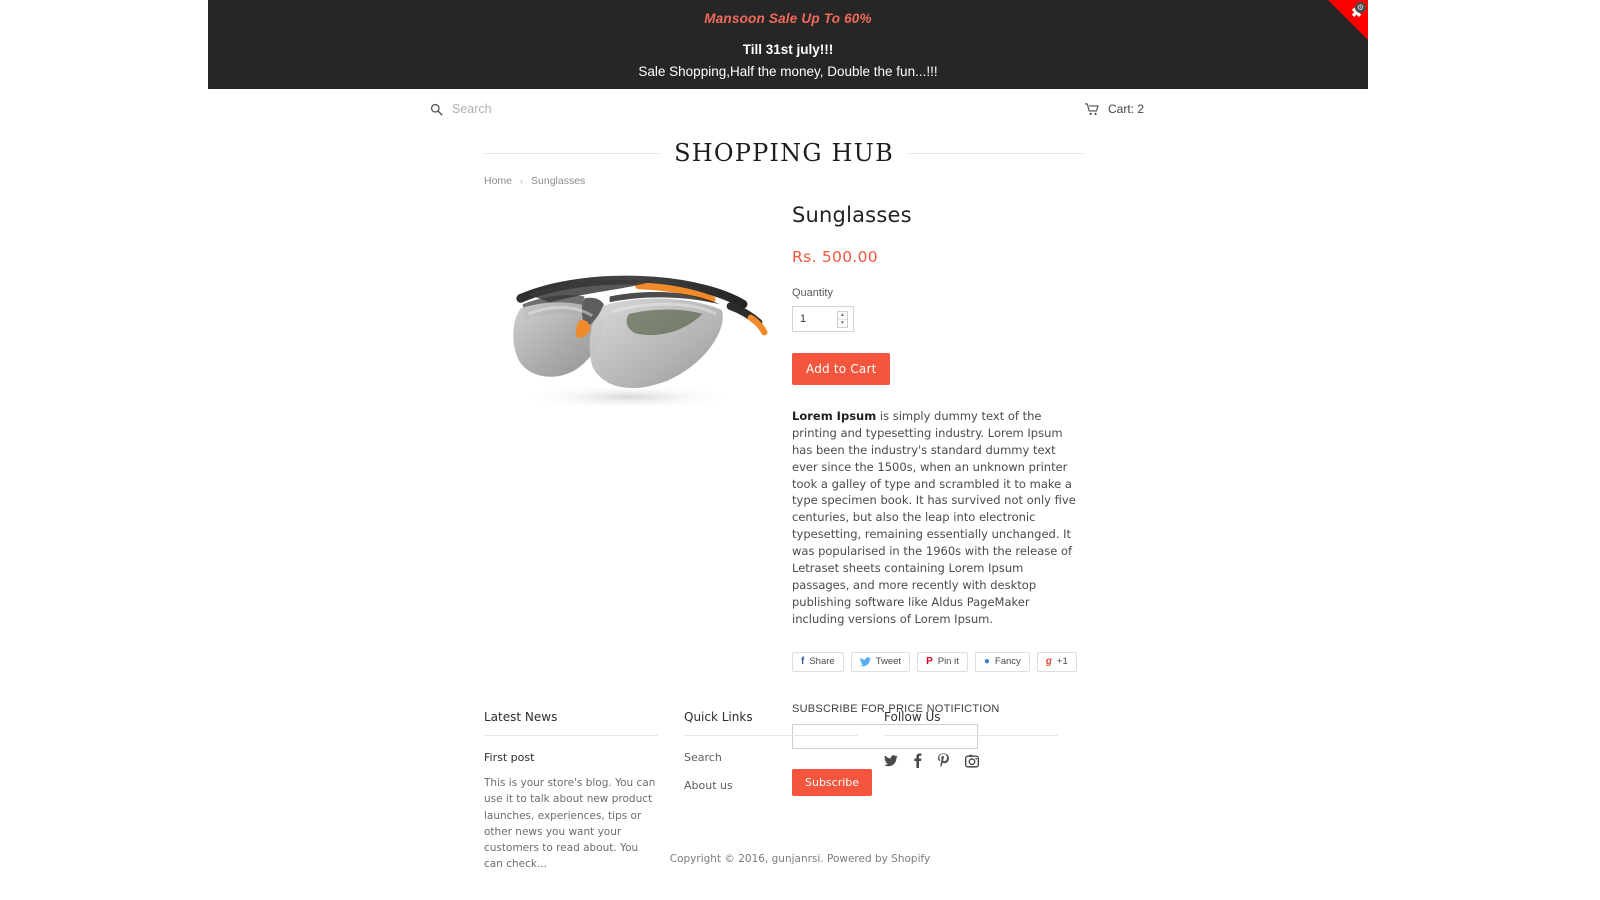  I want to click on quantity-increment-icon: ▲, so click(842, 316).